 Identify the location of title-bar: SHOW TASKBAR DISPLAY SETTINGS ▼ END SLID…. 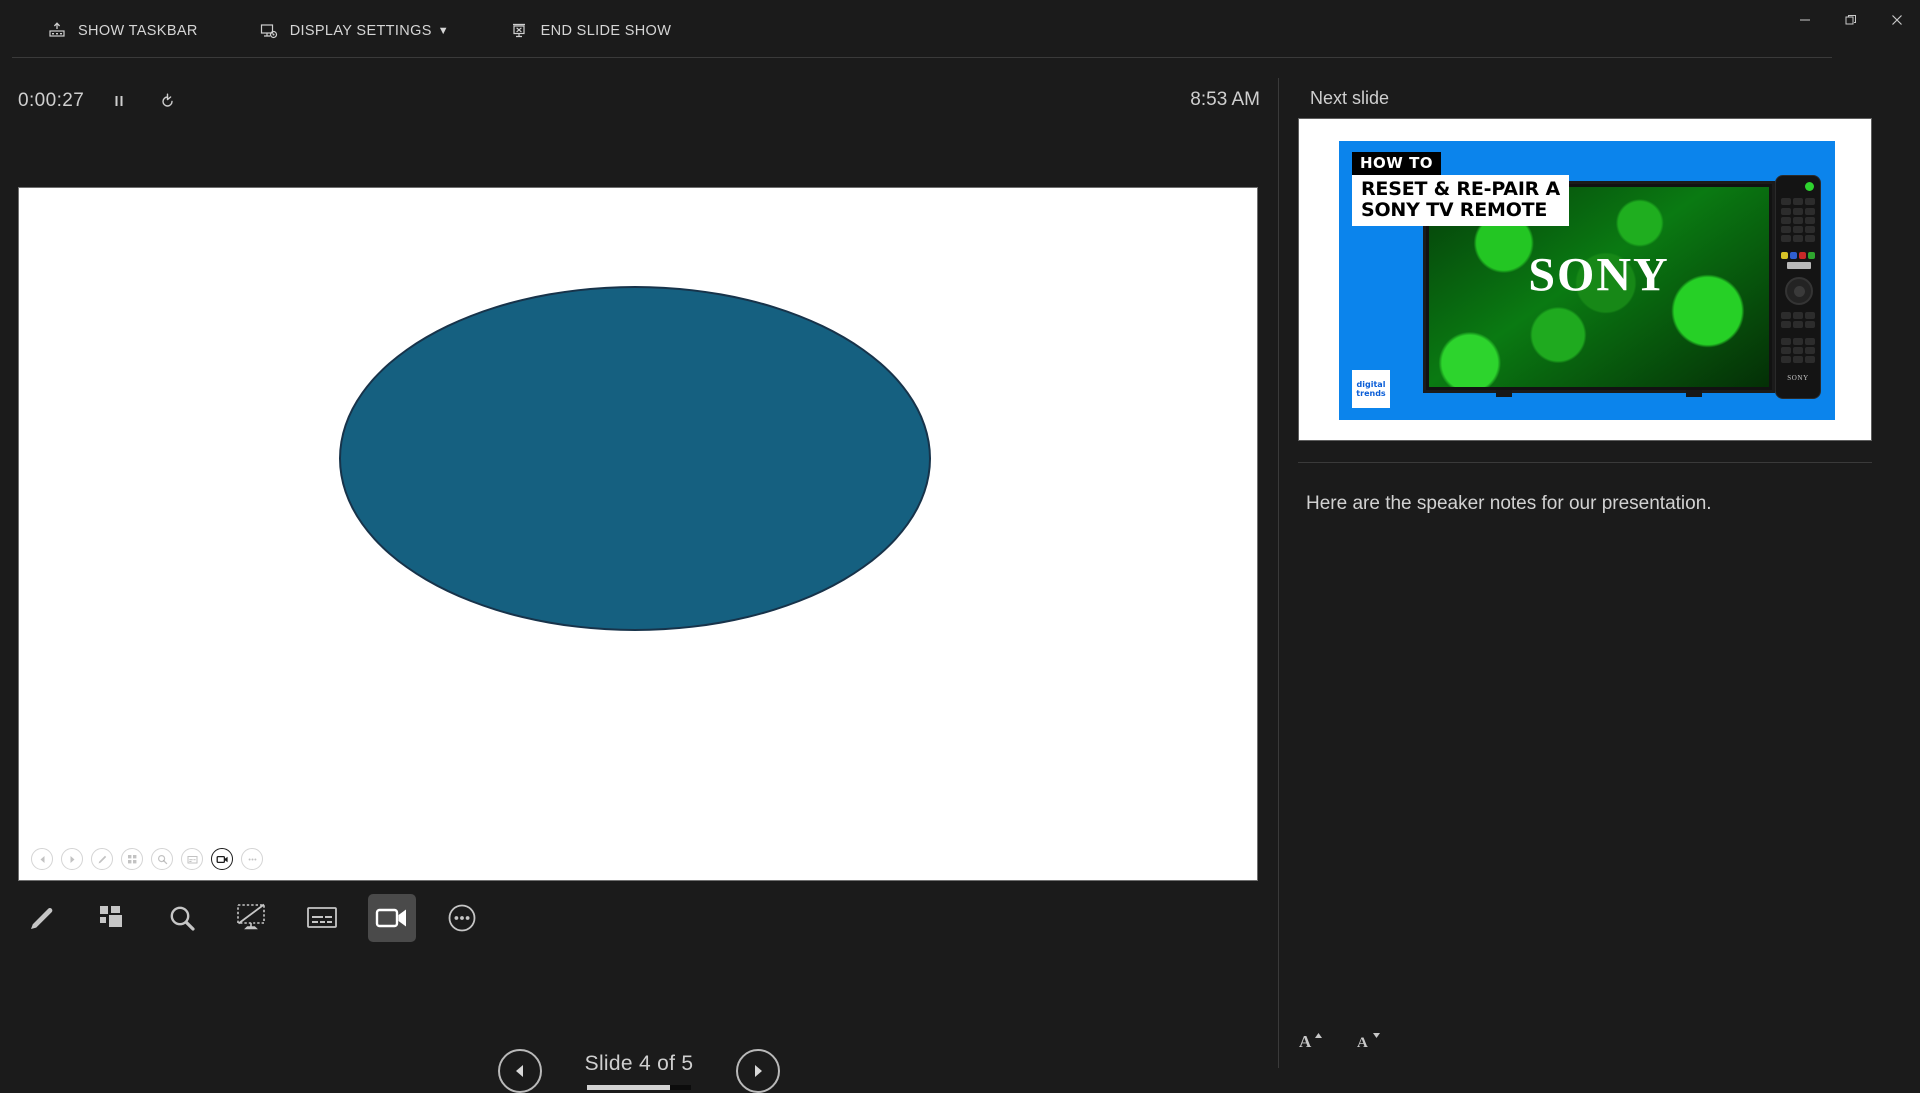
(960, 32).